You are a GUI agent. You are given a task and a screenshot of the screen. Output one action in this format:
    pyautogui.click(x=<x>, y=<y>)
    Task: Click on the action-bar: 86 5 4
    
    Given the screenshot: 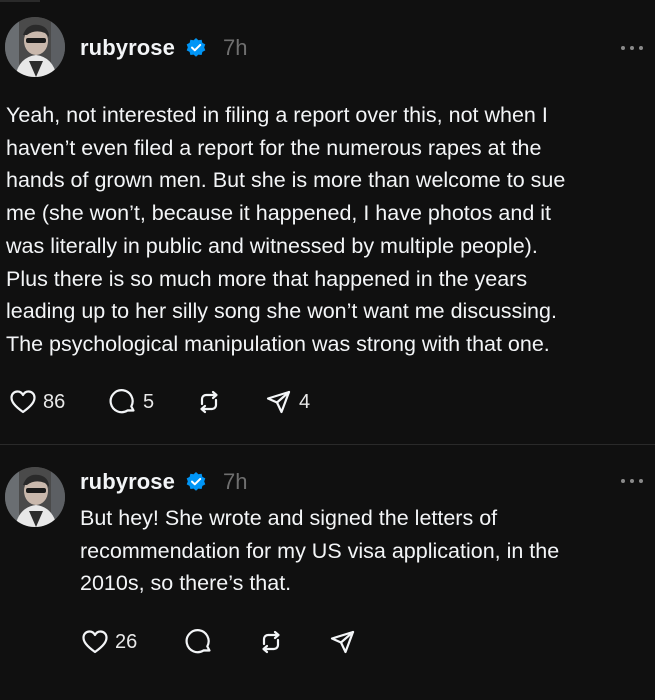 What is the action you would take?
    pyautogui.click(x=159, y=402)
    